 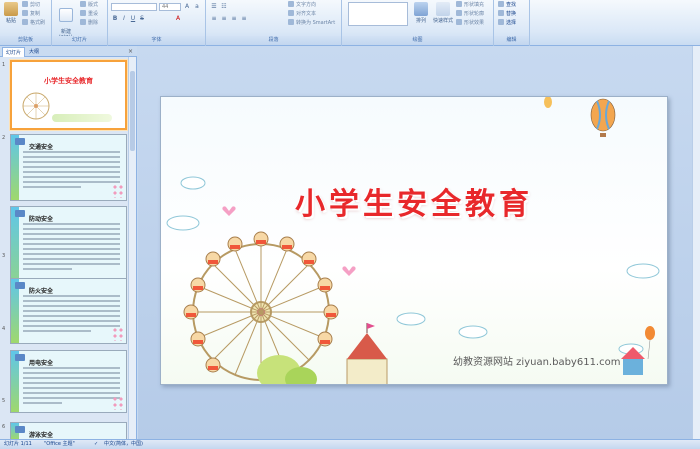 I want to click on font-group-label: 字体, so click(x=156, y=40).